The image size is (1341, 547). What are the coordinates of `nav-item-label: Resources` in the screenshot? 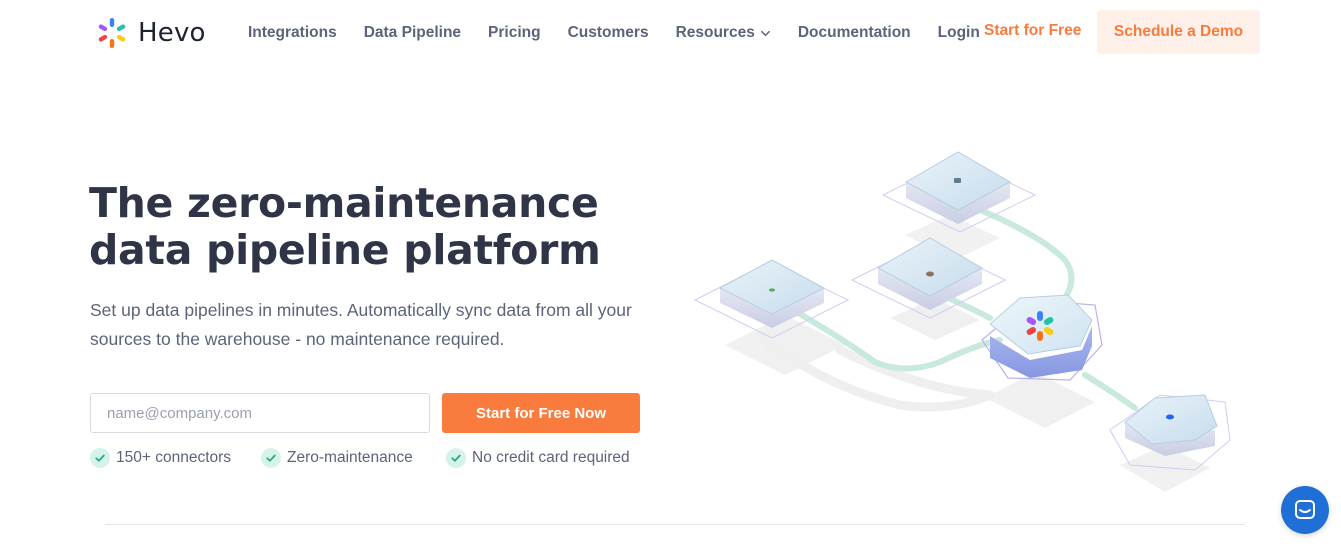 It's located at (715, 32).